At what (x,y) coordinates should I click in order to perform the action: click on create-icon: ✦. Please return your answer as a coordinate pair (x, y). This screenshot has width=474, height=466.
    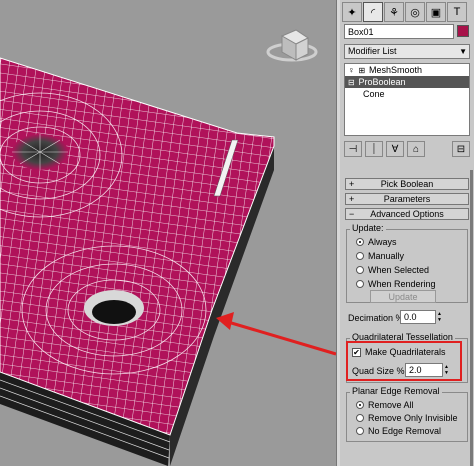
    Looking at the image, I should click on (352, 12).